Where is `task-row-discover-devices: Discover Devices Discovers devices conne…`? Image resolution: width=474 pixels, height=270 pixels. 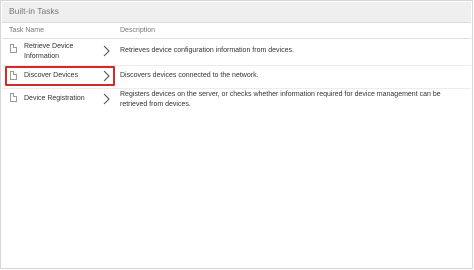 task-row-discover-devices: Discover Devices Discovers devices conne… is located at coordinates (236, 77).